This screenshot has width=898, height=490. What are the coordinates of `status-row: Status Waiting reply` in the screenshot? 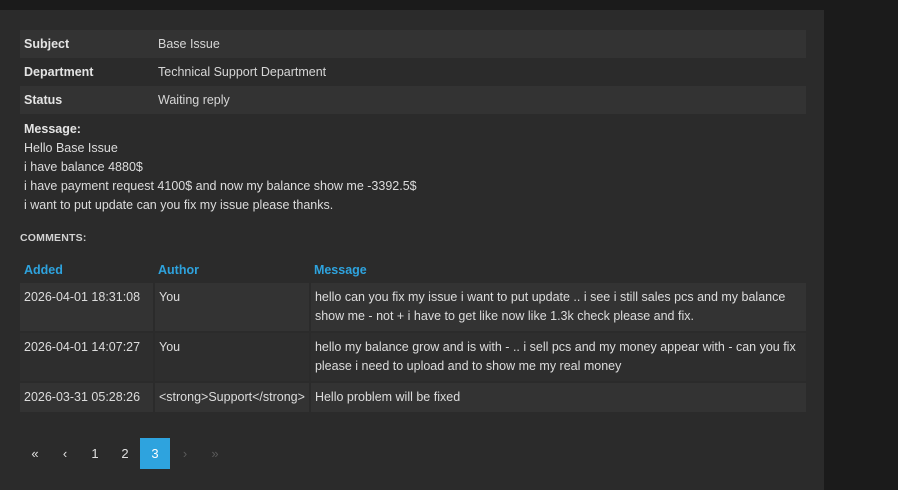 It's located at (413, 100).